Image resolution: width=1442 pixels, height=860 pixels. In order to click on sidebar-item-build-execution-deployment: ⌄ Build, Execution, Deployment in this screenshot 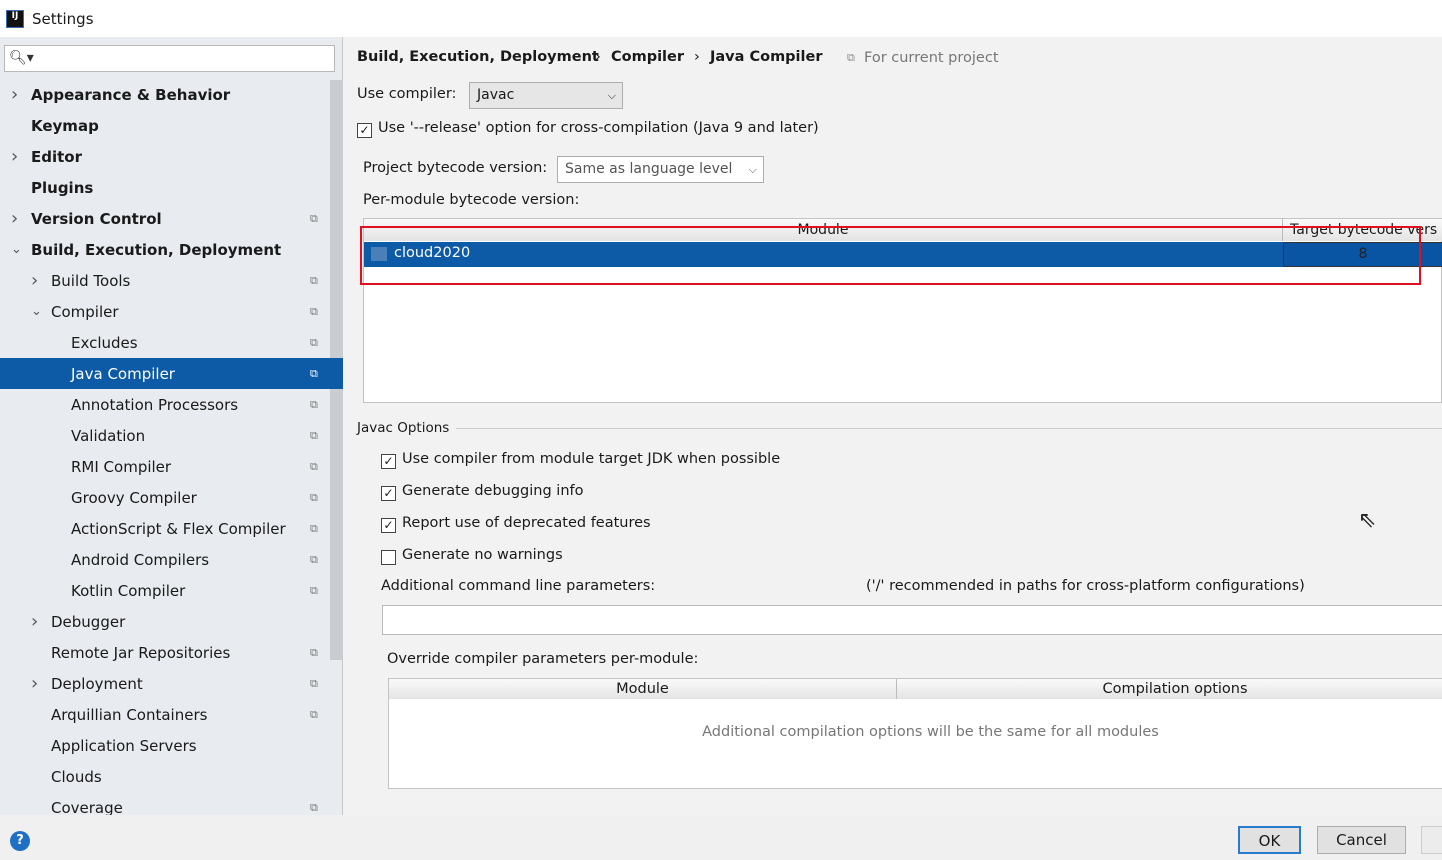, I will do `click(165, 249)`.